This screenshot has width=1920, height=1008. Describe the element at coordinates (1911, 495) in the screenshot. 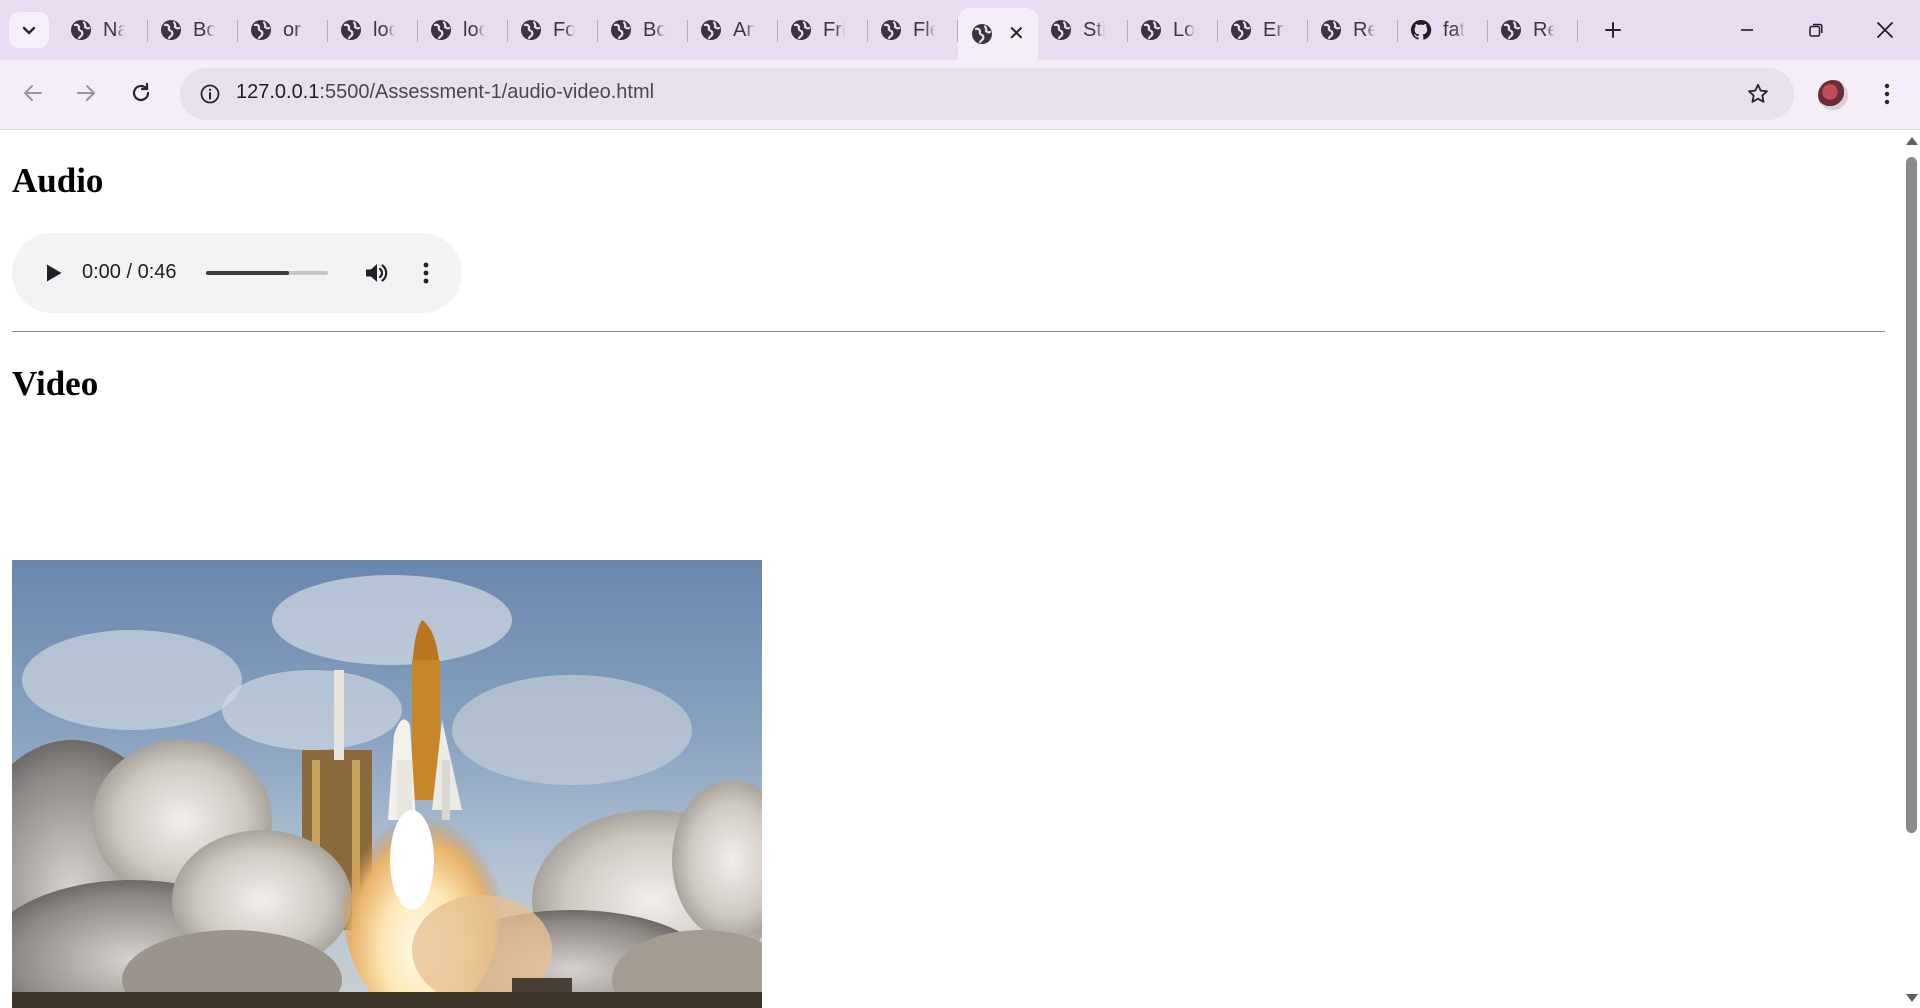

I see `scrollbar-thumb` at that location.